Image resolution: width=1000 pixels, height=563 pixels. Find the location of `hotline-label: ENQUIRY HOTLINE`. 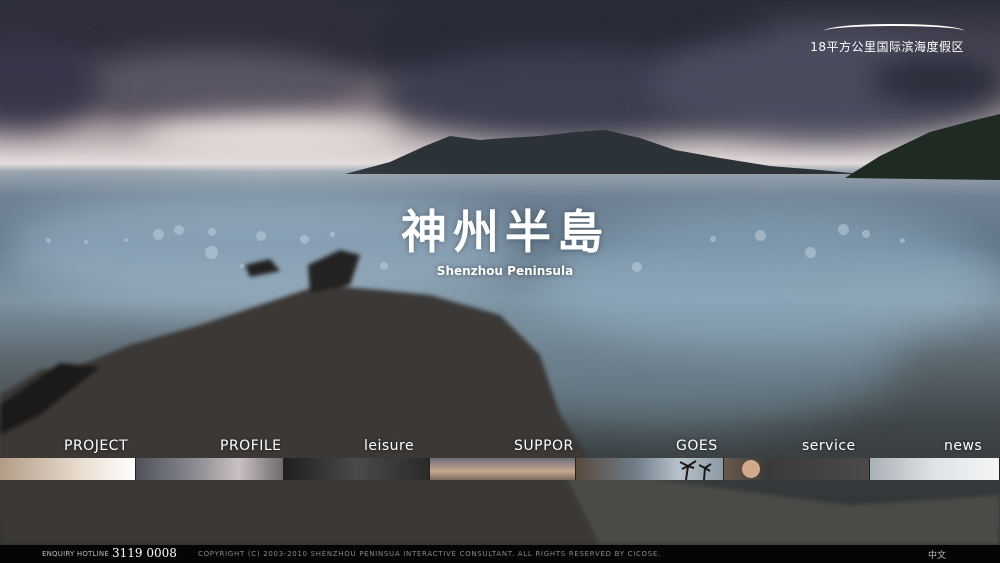

hotline-label: ENQUIRY HOTLINE is located at coordinates (75, 554).